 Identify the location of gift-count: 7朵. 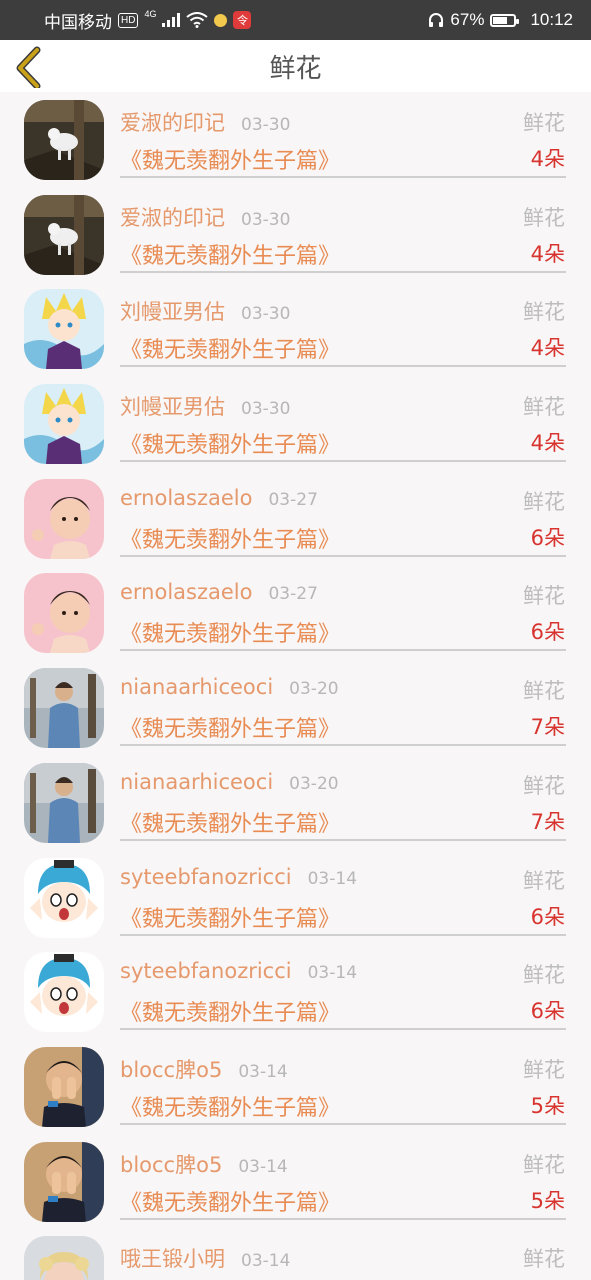
(547, 821).